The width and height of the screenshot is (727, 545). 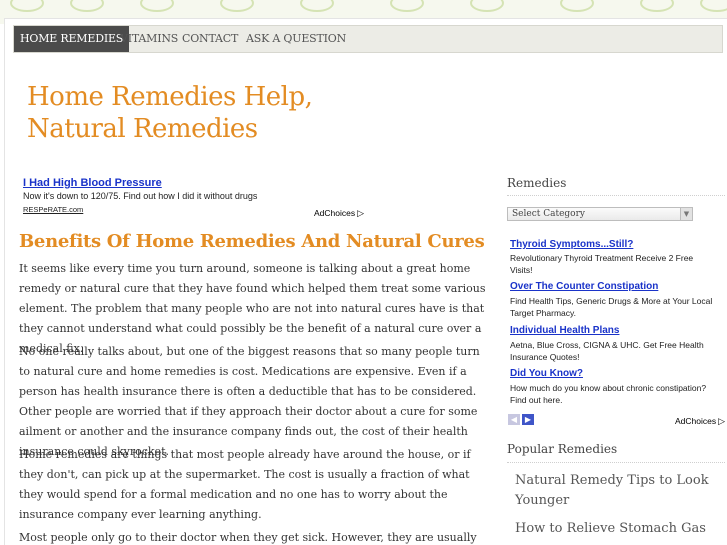 What do you see at coordinates (72, 39) in the screenshot?
I see `nav-home-remedies: HOME REMEDIES` at bounding box center [72, 39].